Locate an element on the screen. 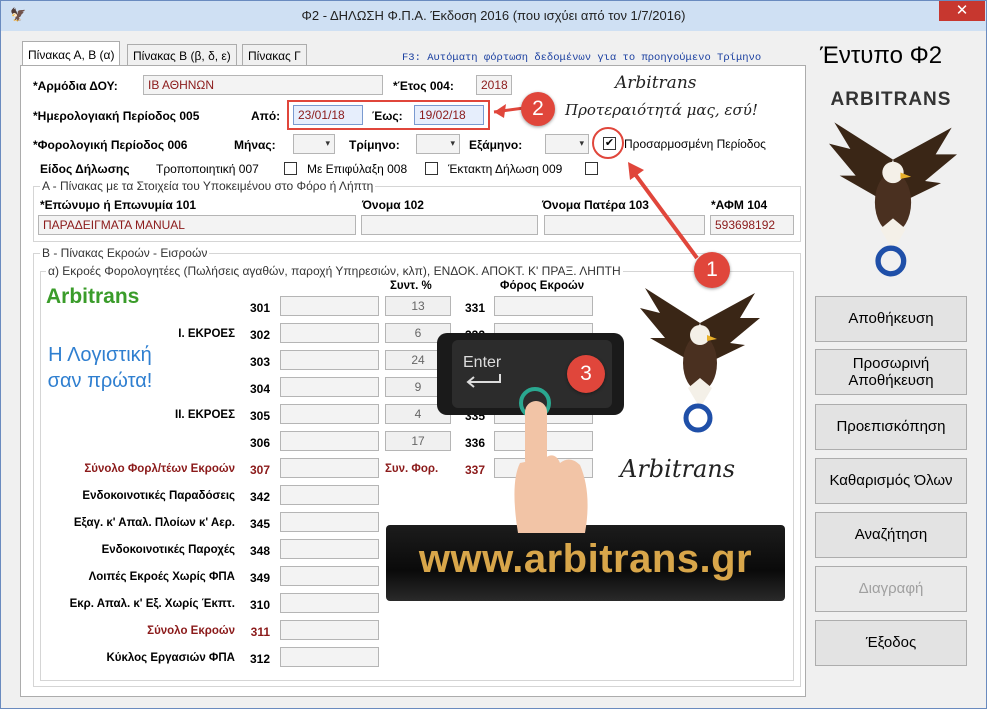  tab-table-c: Πίνακας Γ is located at coordinates (274, 55).